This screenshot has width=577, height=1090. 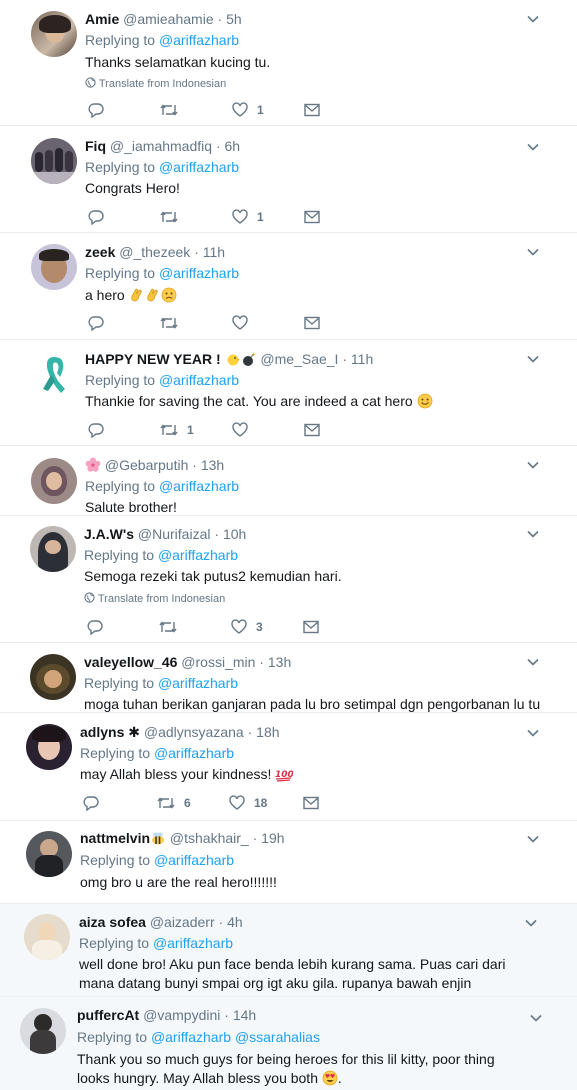 What do you see at coordinates (247, 627) in the screenshot?
I see `like-button: 3` at bounding box center [247, 627].